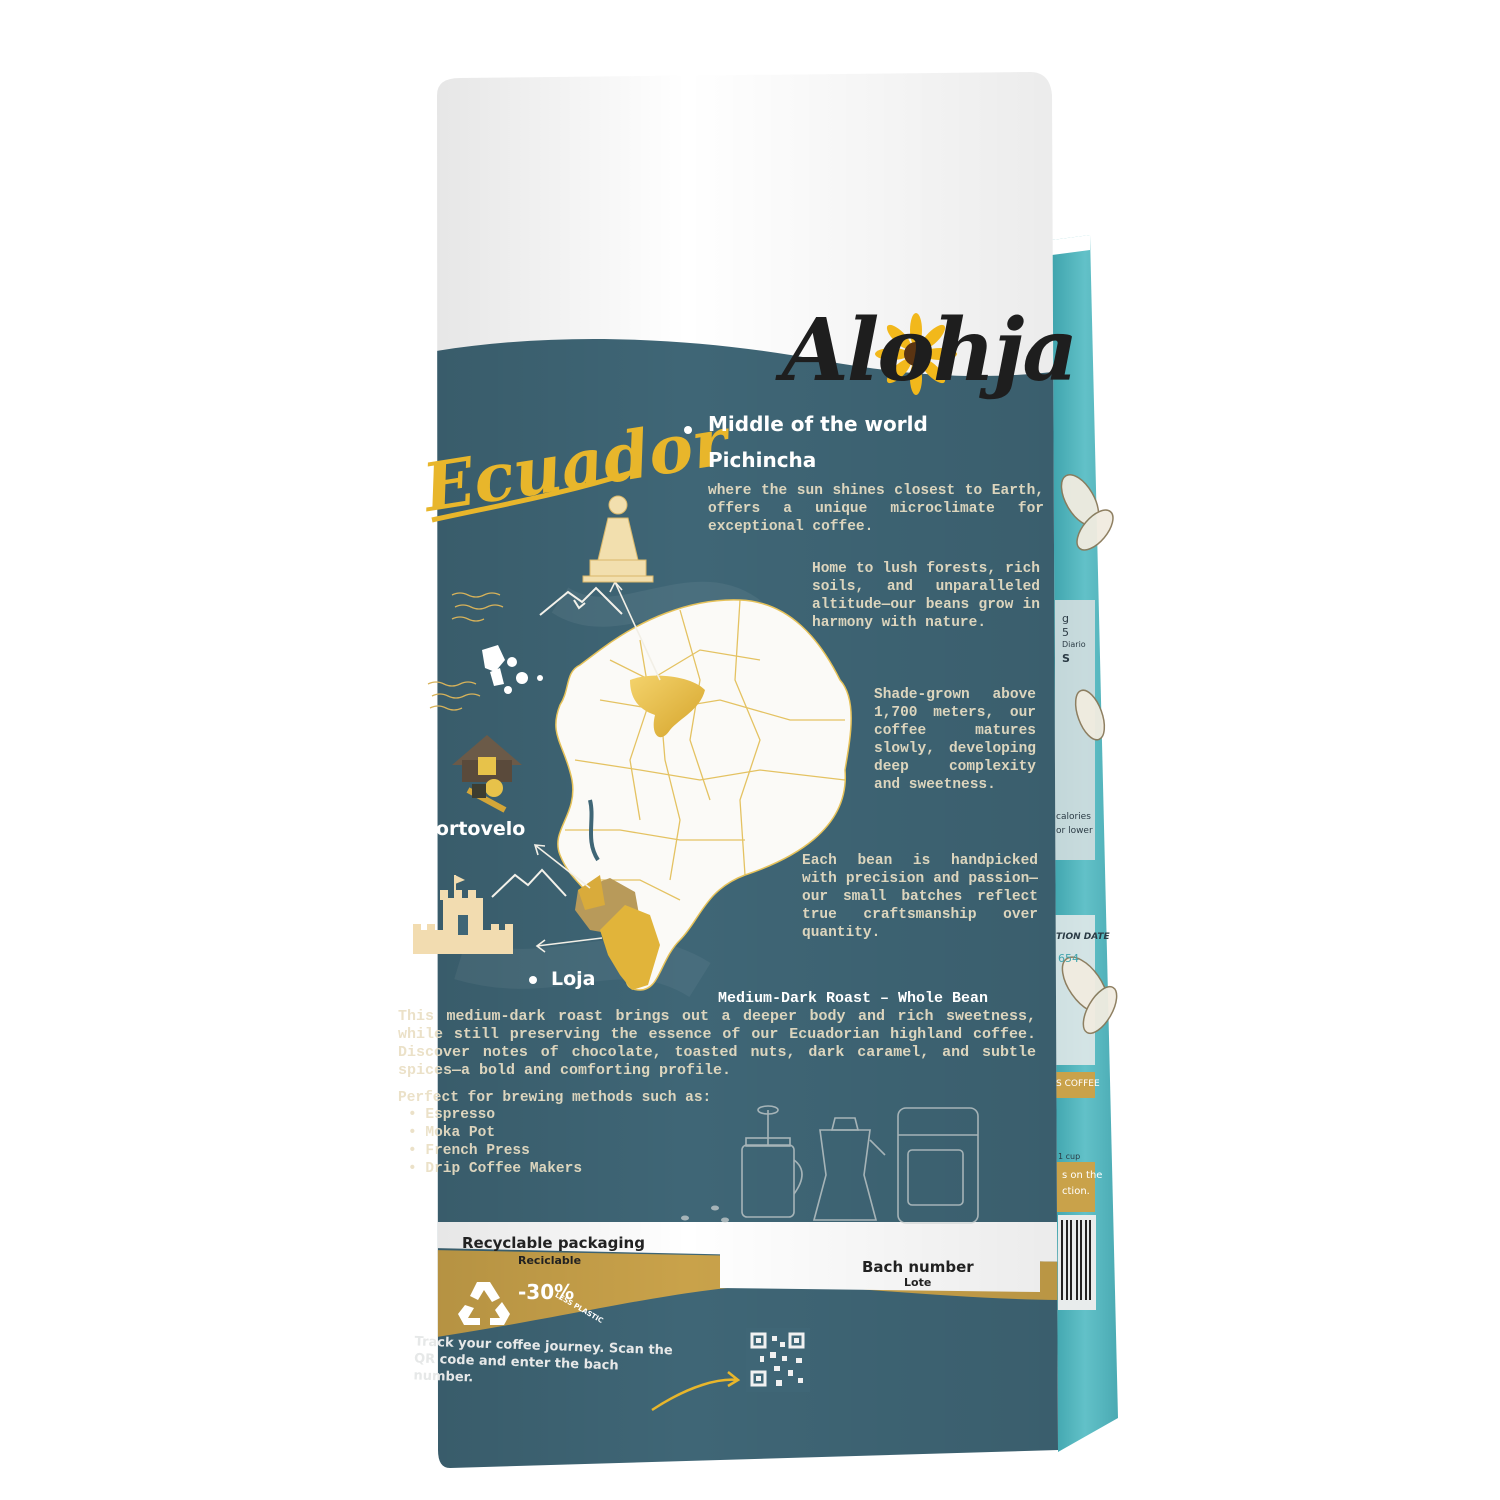  I want to click on brand-logo-text: Alohja, so click(930, 350).